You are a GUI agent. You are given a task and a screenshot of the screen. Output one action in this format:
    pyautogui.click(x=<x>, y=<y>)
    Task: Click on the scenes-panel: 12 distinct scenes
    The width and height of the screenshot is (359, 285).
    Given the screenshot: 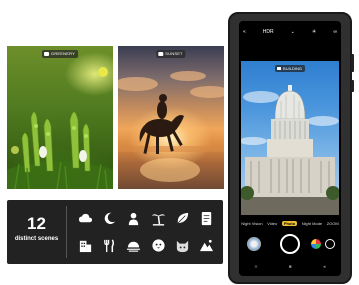 What is the action you would take?
    pyautogui.click(x=115, y=232)
    